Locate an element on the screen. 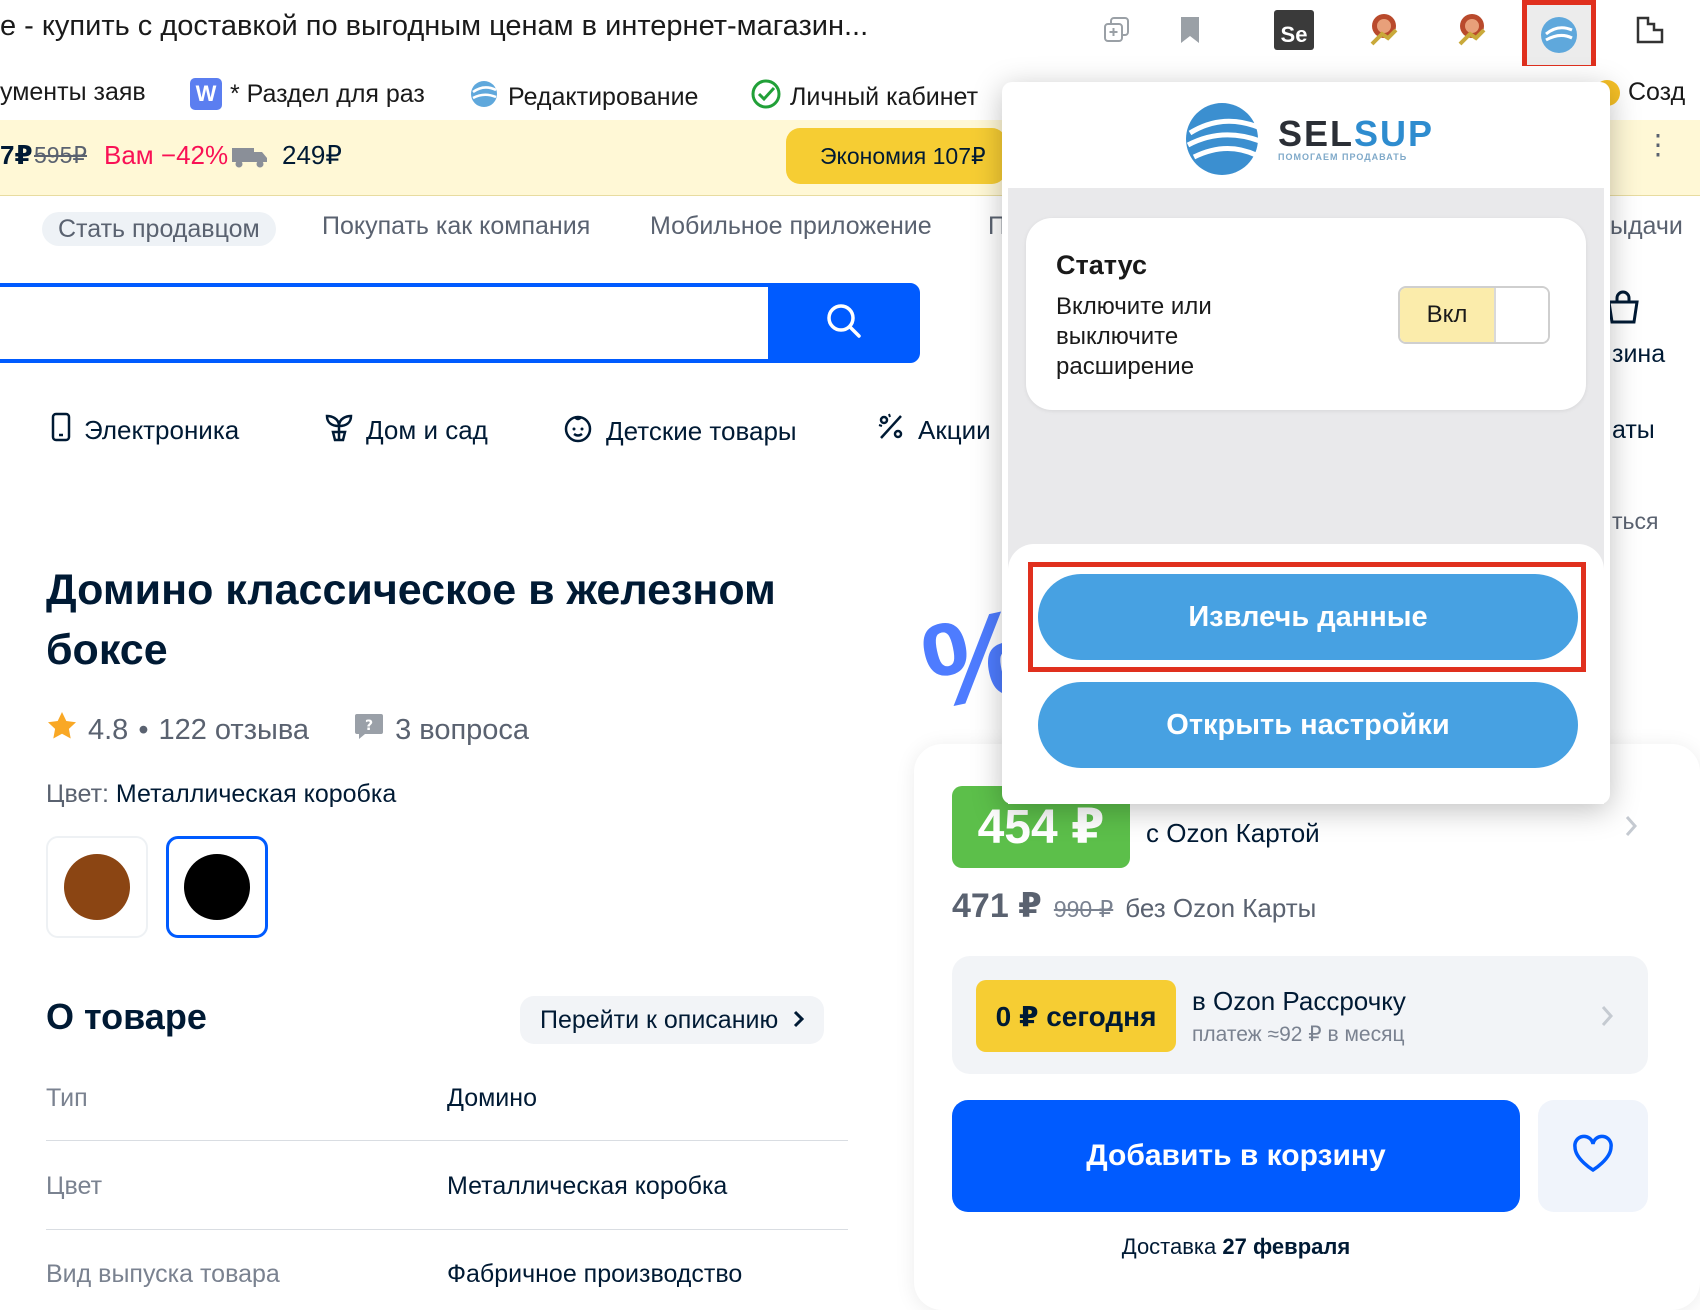 This screenshot has height=1310, width=1700. delivery-date: 27 февраля is located at coordinates (1286, 1246).